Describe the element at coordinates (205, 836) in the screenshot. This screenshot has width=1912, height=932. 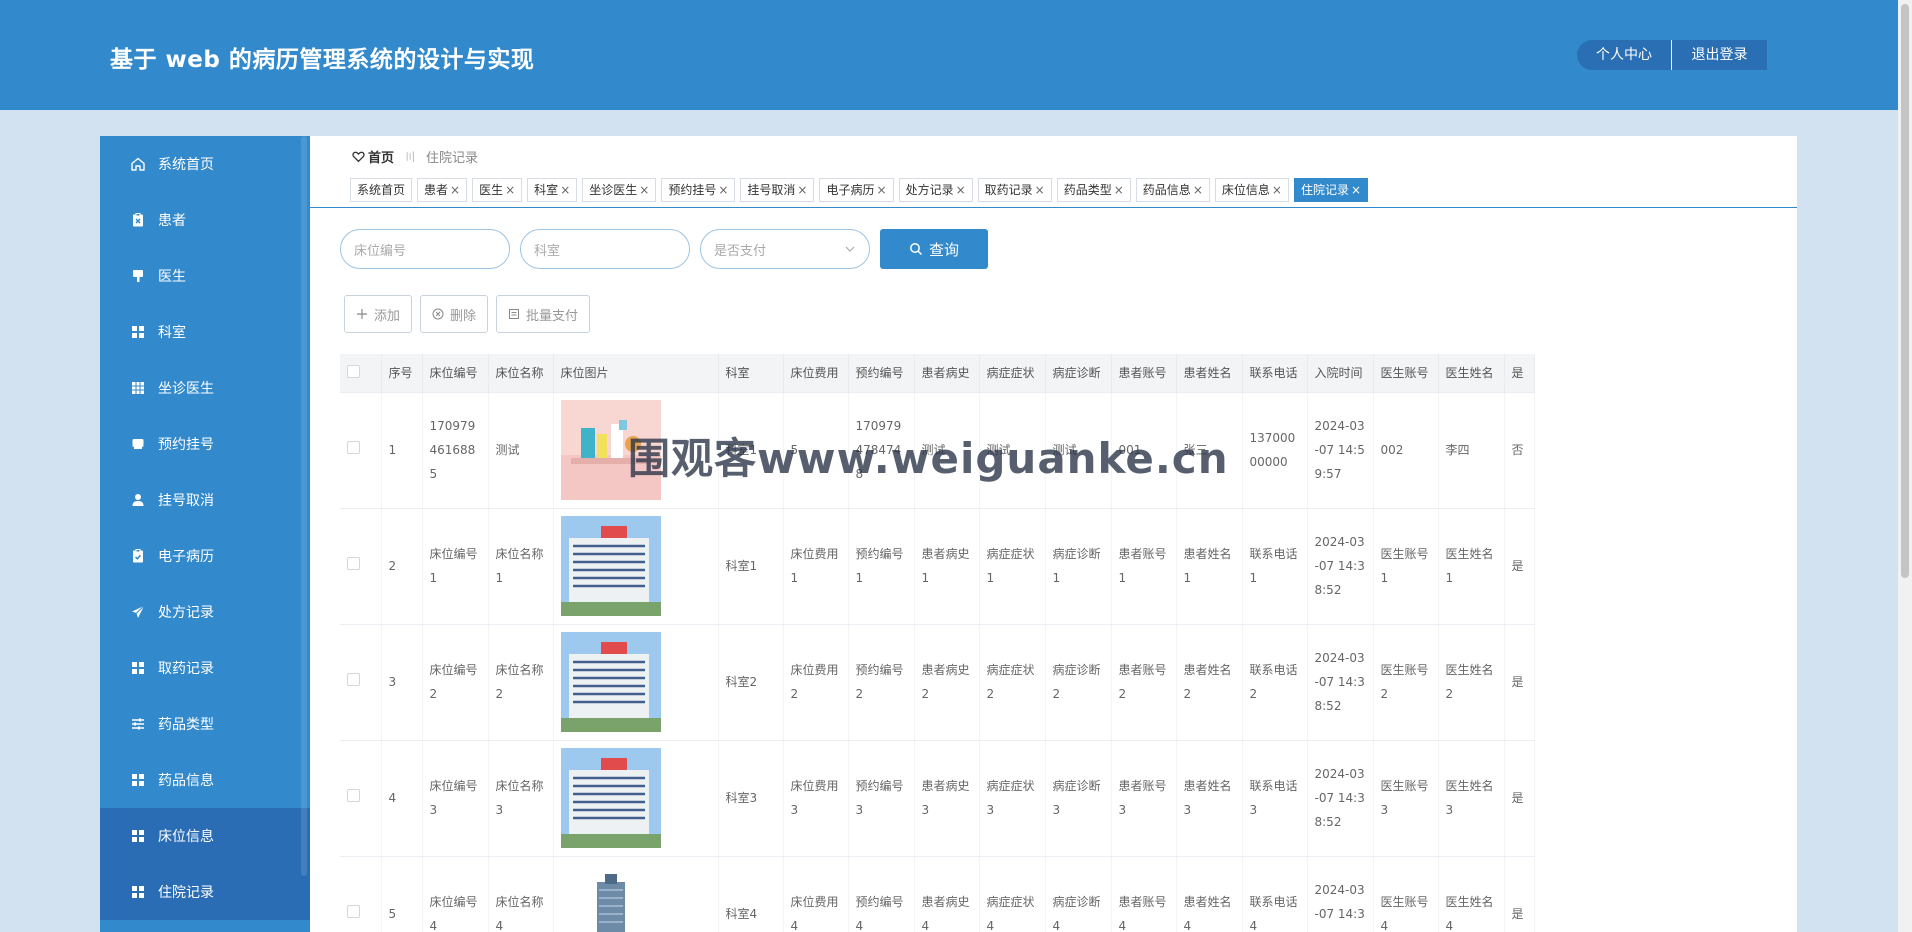
I see `sidebar-item-beds: 床位信息` at that location.